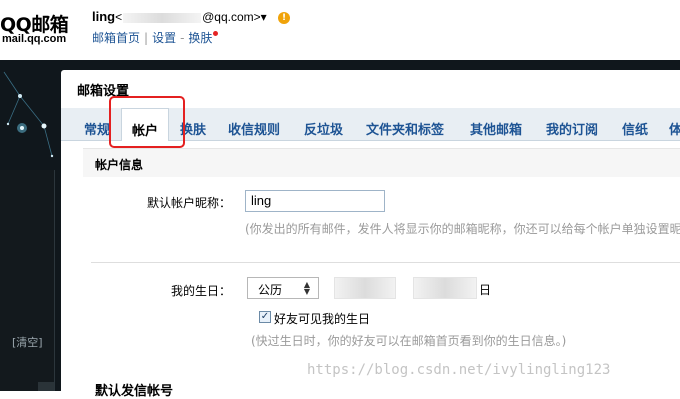 This screenshot has width=680, height=399. Describe the element at coordinates (27, 342) in the screenshot. I see `clear-button: [清空]` at that location.